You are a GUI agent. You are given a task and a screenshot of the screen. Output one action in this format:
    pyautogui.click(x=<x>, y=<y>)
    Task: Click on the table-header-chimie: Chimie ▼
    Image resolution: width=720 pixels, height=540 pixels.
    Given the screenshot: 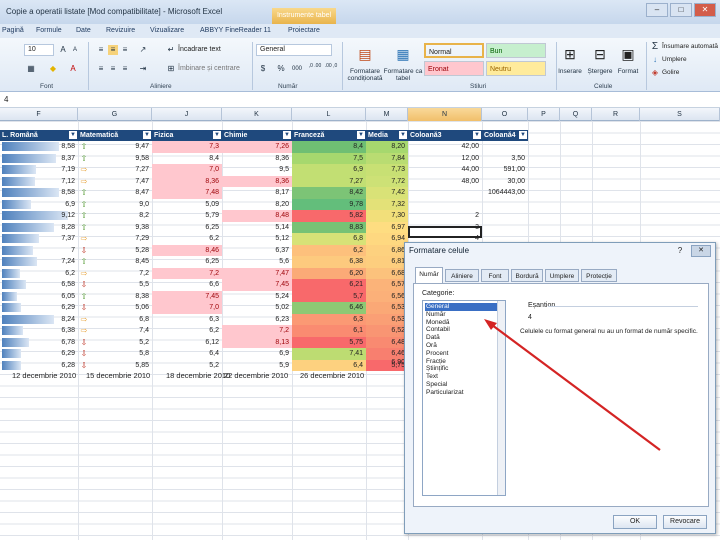 What is the action you would take?
    pyautogui.click(x=257, y=135)
    